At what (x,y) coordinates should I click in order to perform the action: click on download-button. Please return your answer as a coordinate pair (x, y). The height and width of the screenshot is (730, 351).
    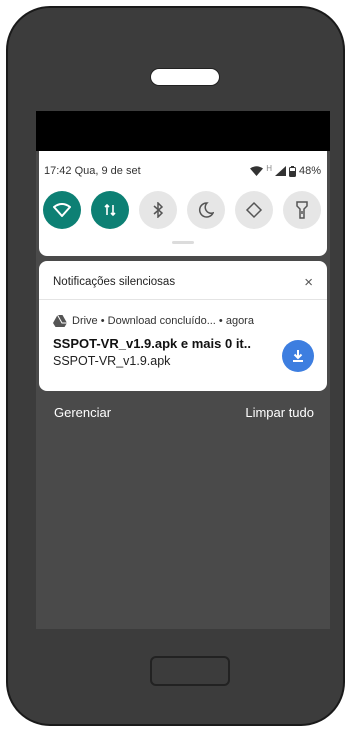
    Looking at the image, I should click on (298, 356).